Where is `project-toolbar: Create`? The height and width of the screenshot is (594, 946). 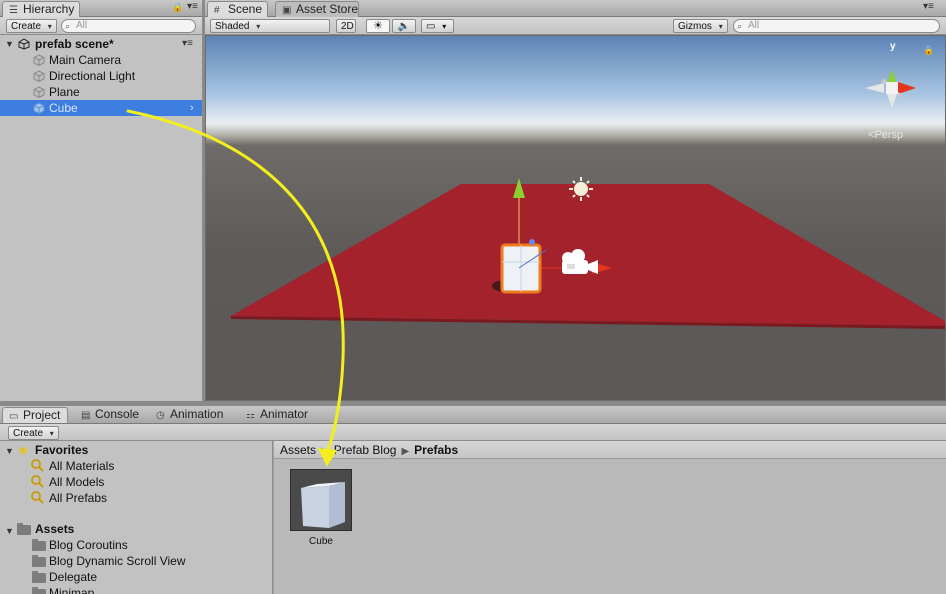 project-toolbar: Create is located at coordinates (473, 432).